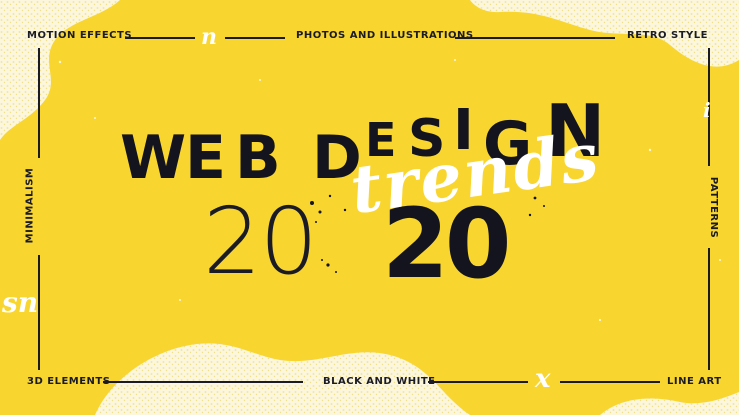  Describe the element at coordinates (30, 205) in the screenshot. I see `label-minimalism: MINIMALISM` at that location.